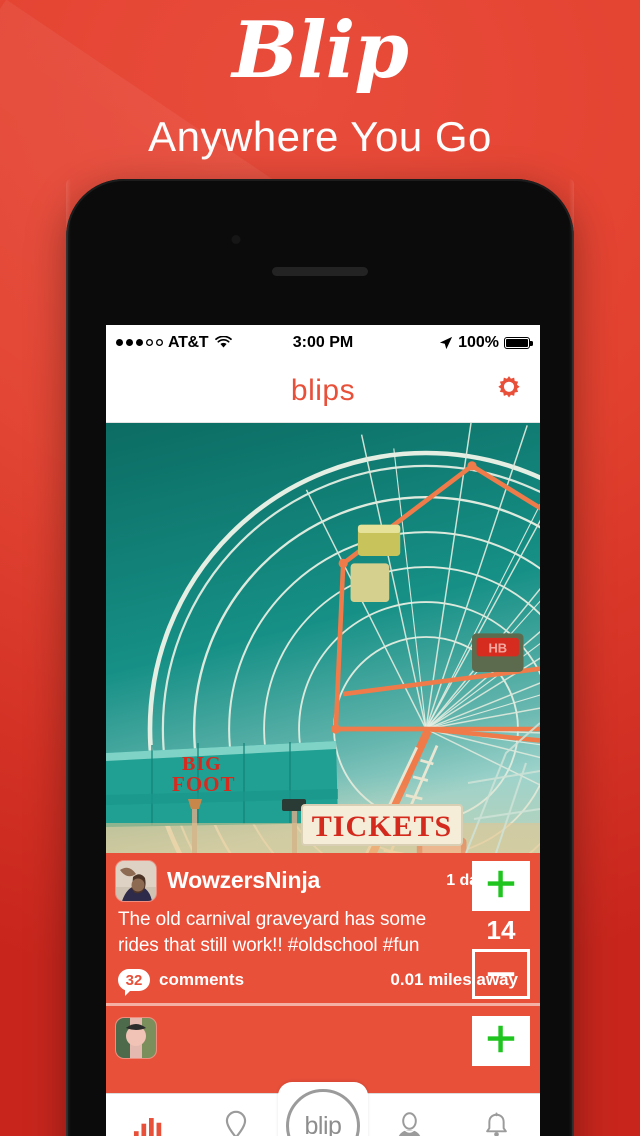  I want to click on tab-map: Map, so click(236, 1115).